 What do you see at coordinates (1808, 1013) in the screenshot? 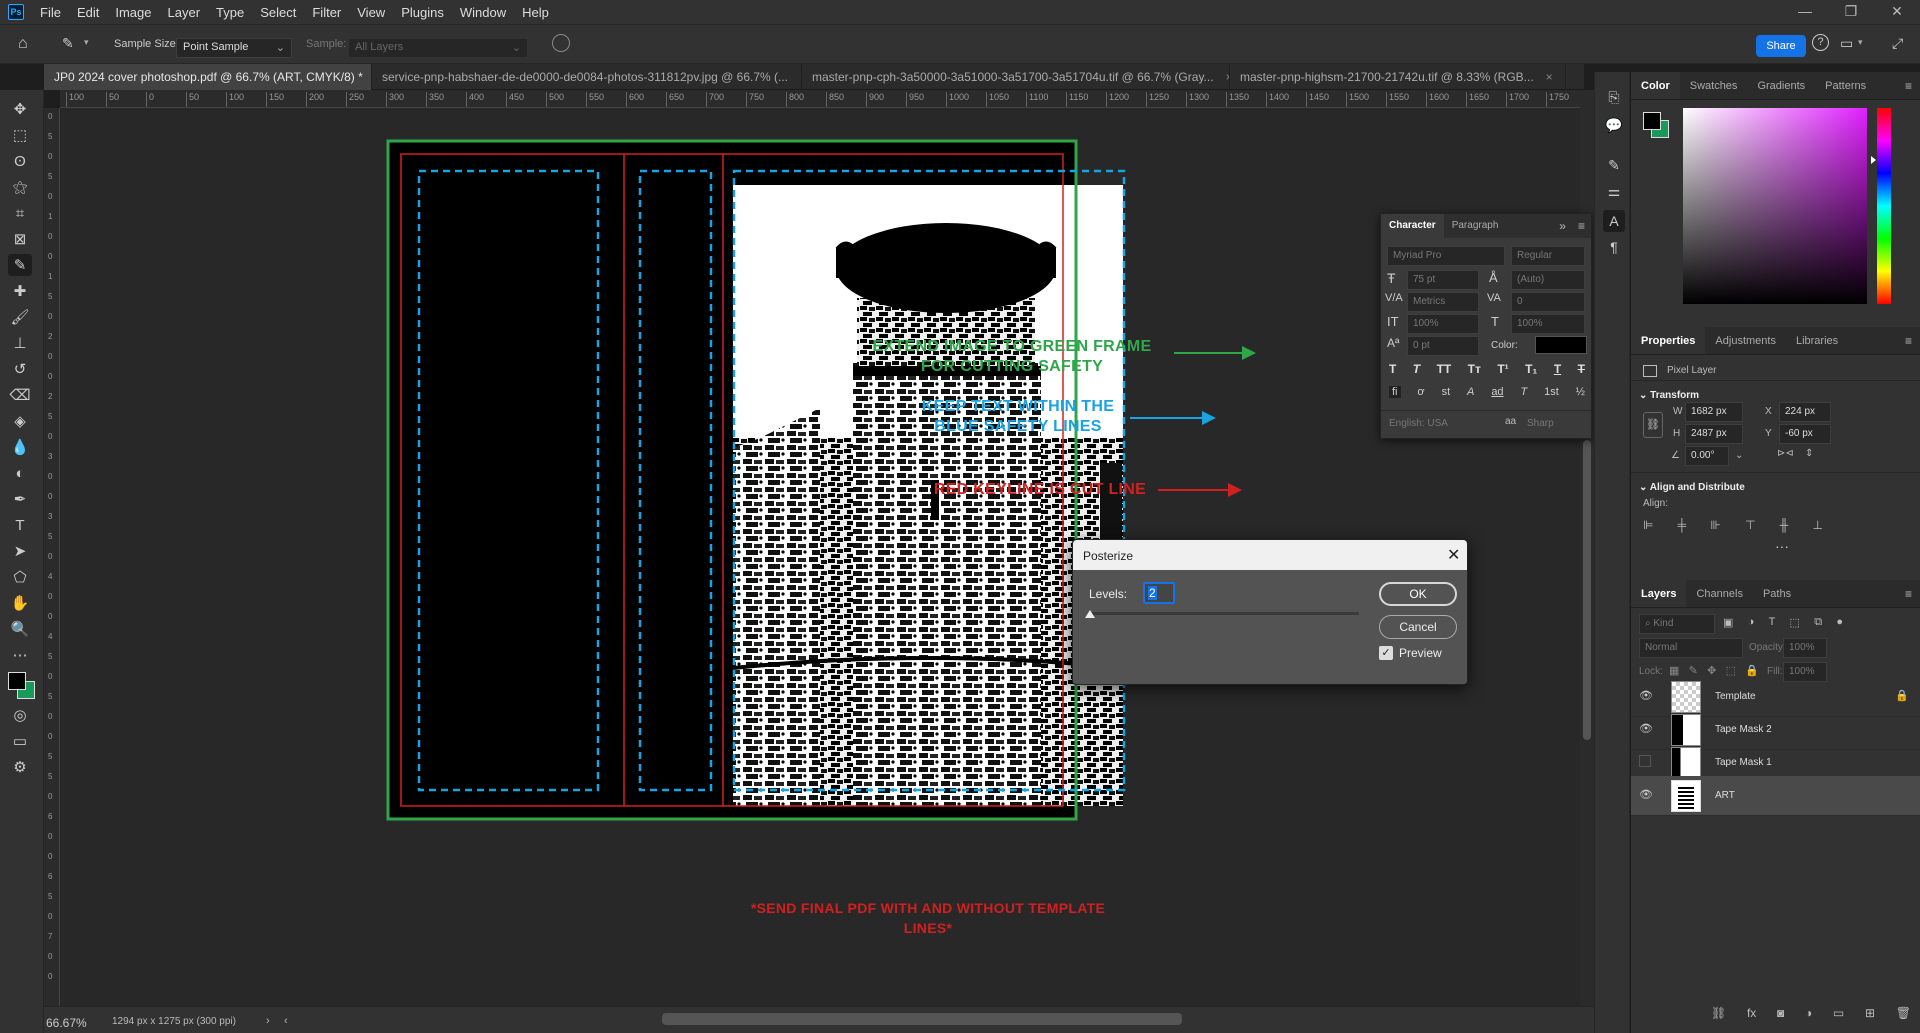
I see `adjustment-layer-icon: ◑` at bounding box center [1808, 1013].